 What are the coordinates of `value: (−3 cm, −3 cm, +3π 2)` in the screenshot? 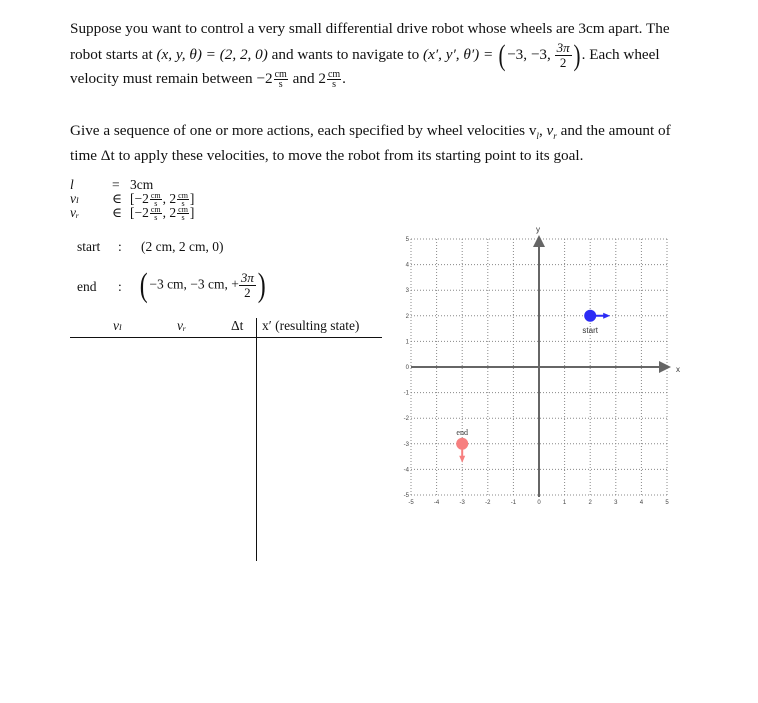 It's located at (202, 285).